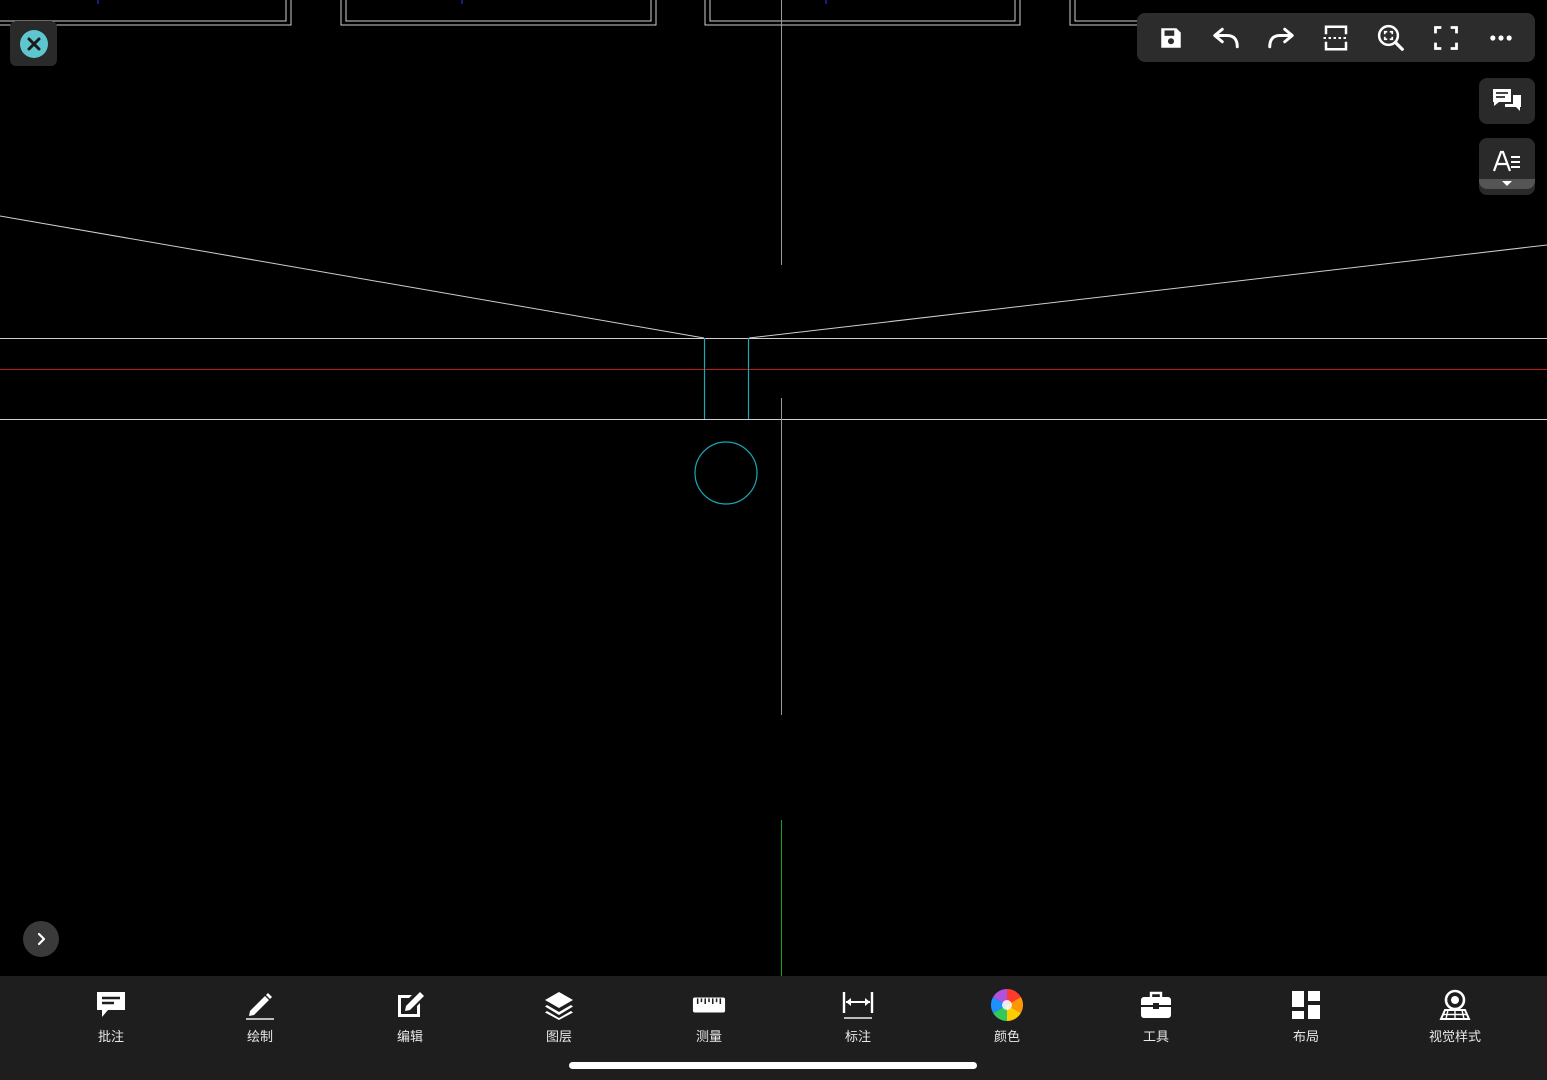 This screenshot has width=1547, height=1080. What do you see at coordinates (110, 1037) in the screenshot?
I see `tool-label: 批注` at bounding box center [110, 1037].